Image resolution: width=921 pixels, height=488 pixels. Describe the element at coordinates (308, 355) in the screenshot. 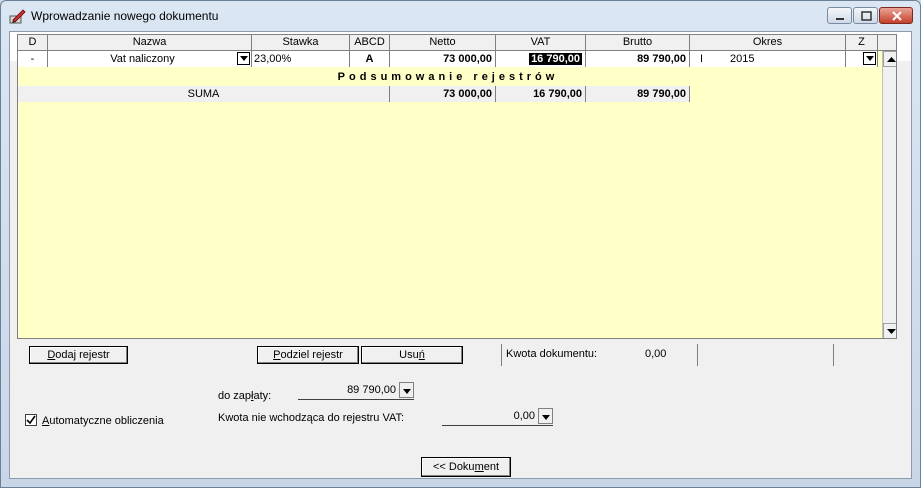

I see `split-register-button: Podziel rejestr` at that location.